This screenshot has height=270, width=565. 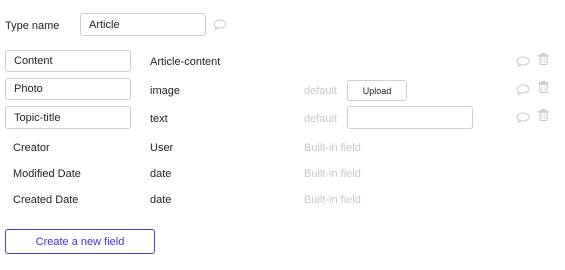 What do you see at coordinates (31, 148) in the screenshot?
I see `builtin-field-name: Creator` at bounding box center [31, 148].